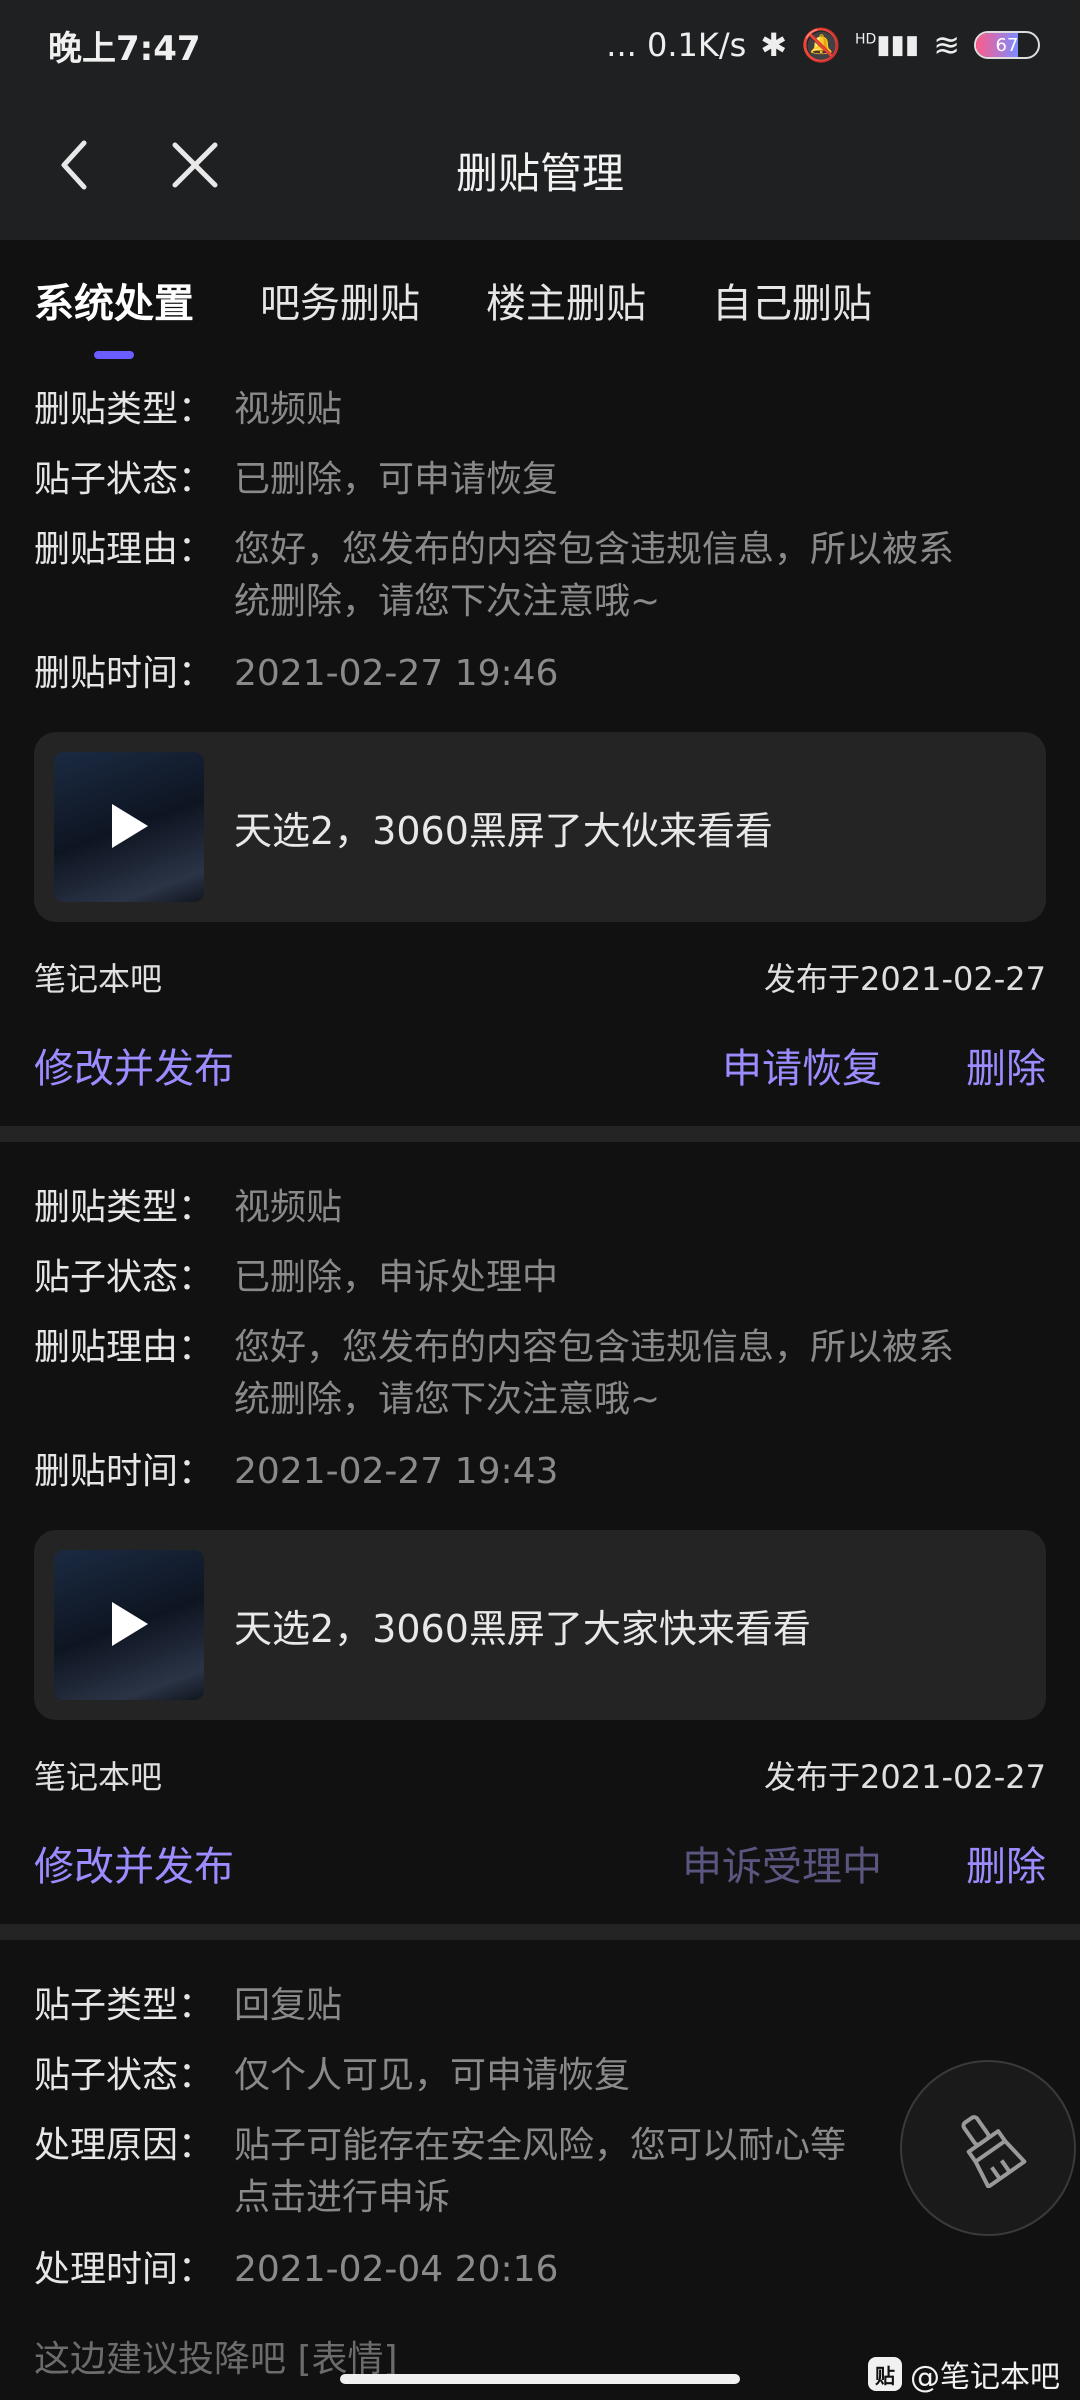  What do you see at coordinates (774, 45) in the screenshot?
I see `bluetooth-icon: ✱` at bounding box center [774, 45].